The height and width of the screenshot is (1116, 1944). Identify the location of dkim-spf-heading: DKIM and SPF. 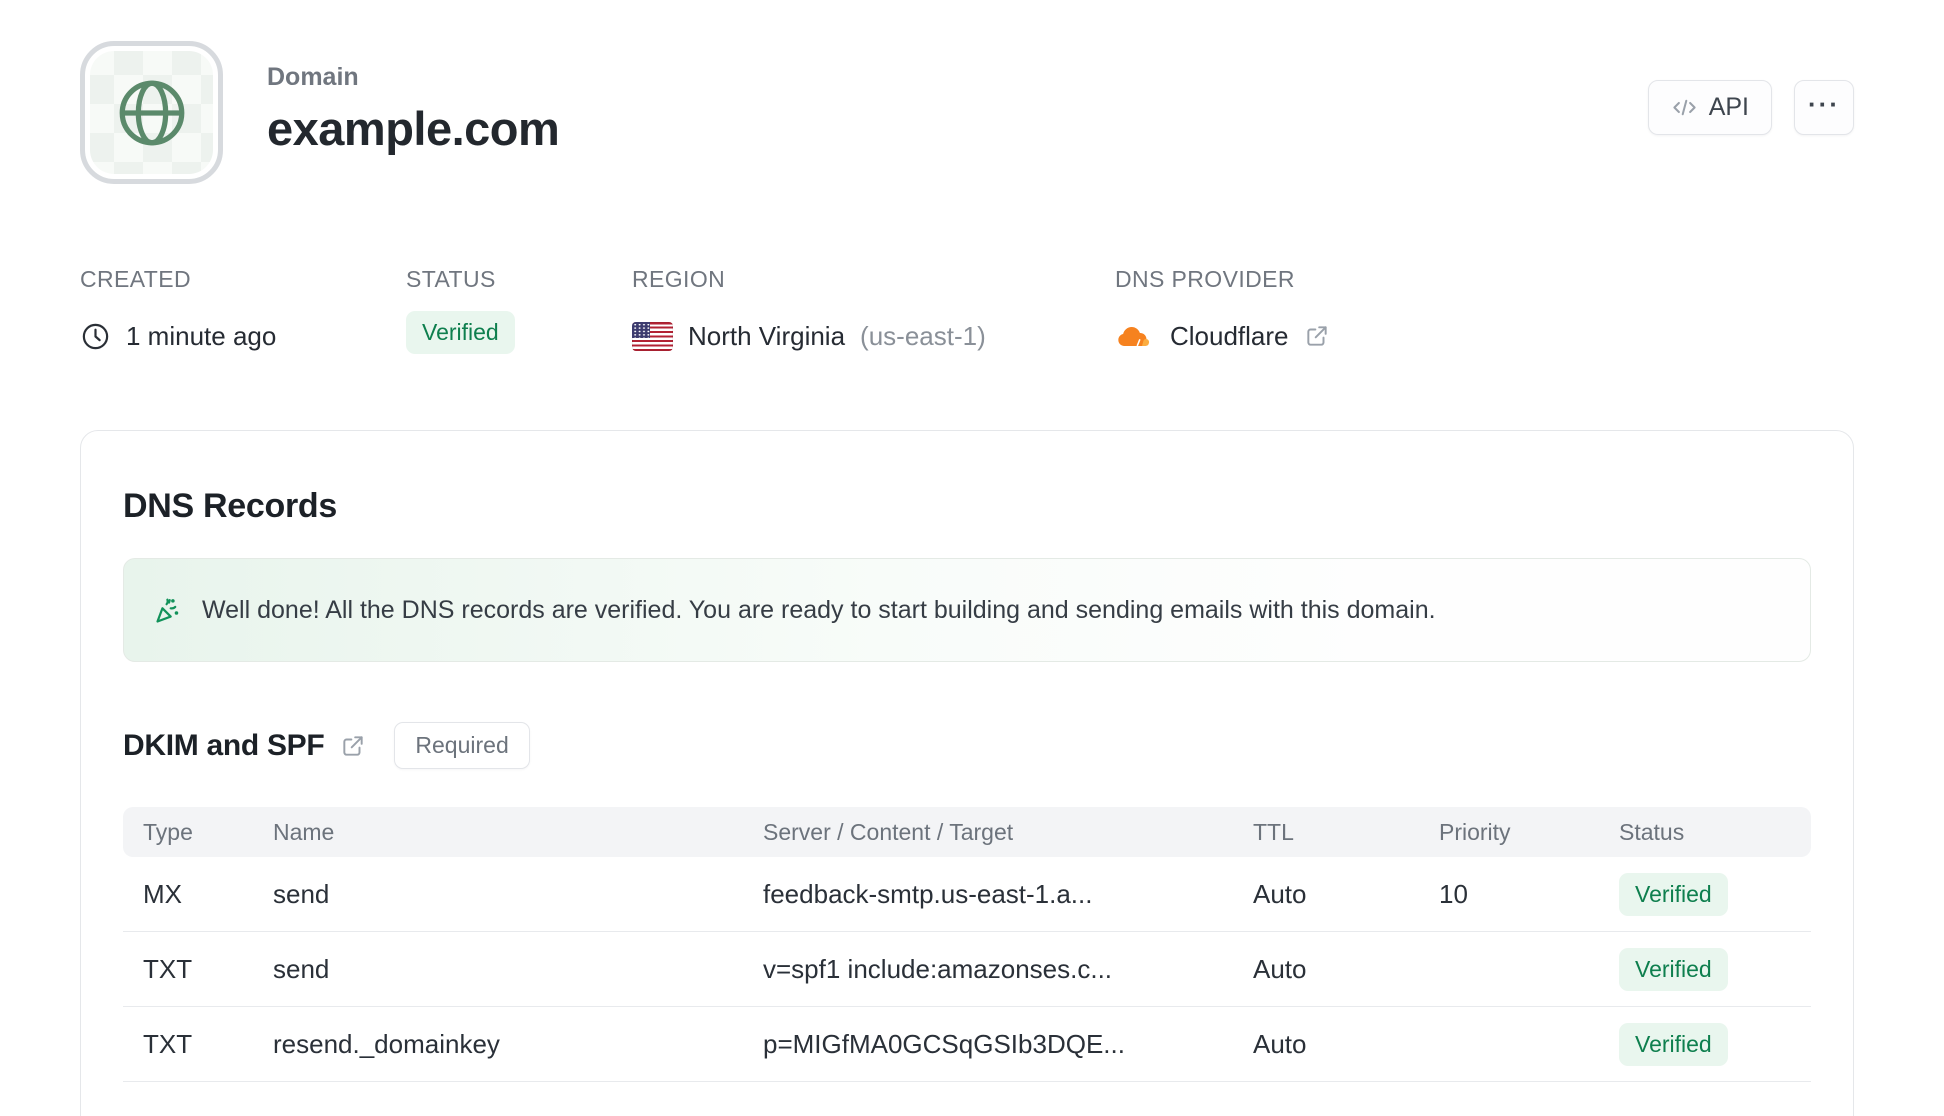
(224, 745).